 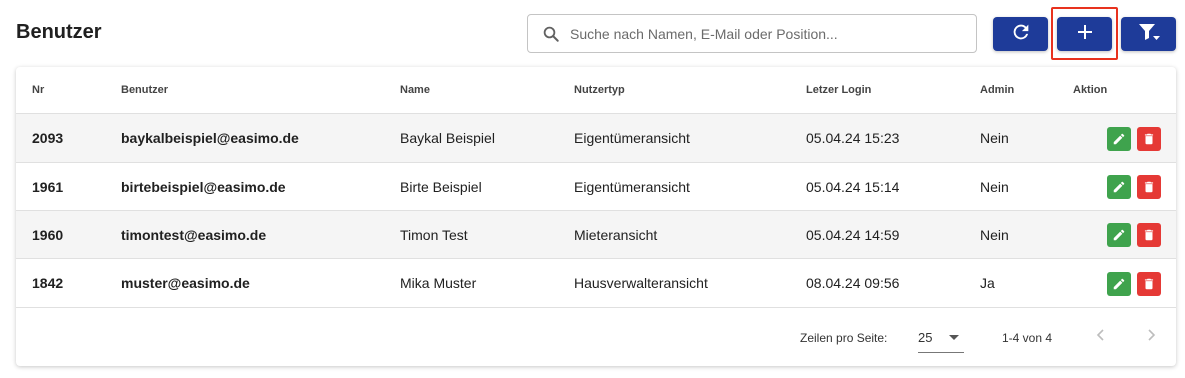 What do you see at coordinates (925, 337) in the screenshot?
I see `rows-per-page-value: 25` at bounding box center [925, 337].